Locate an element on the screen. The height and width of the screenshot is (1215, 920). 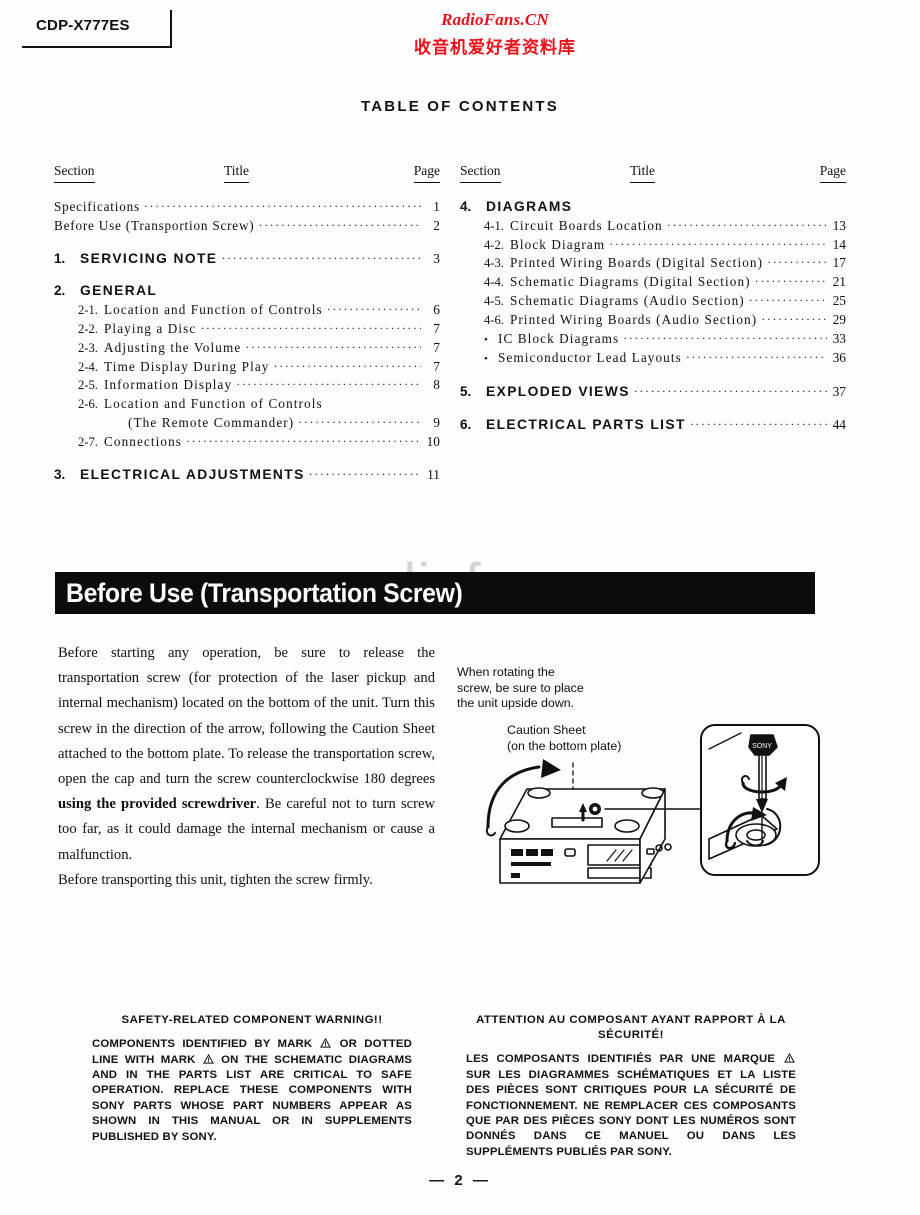
caution-sheet-label is located at coordinates (577, 822).